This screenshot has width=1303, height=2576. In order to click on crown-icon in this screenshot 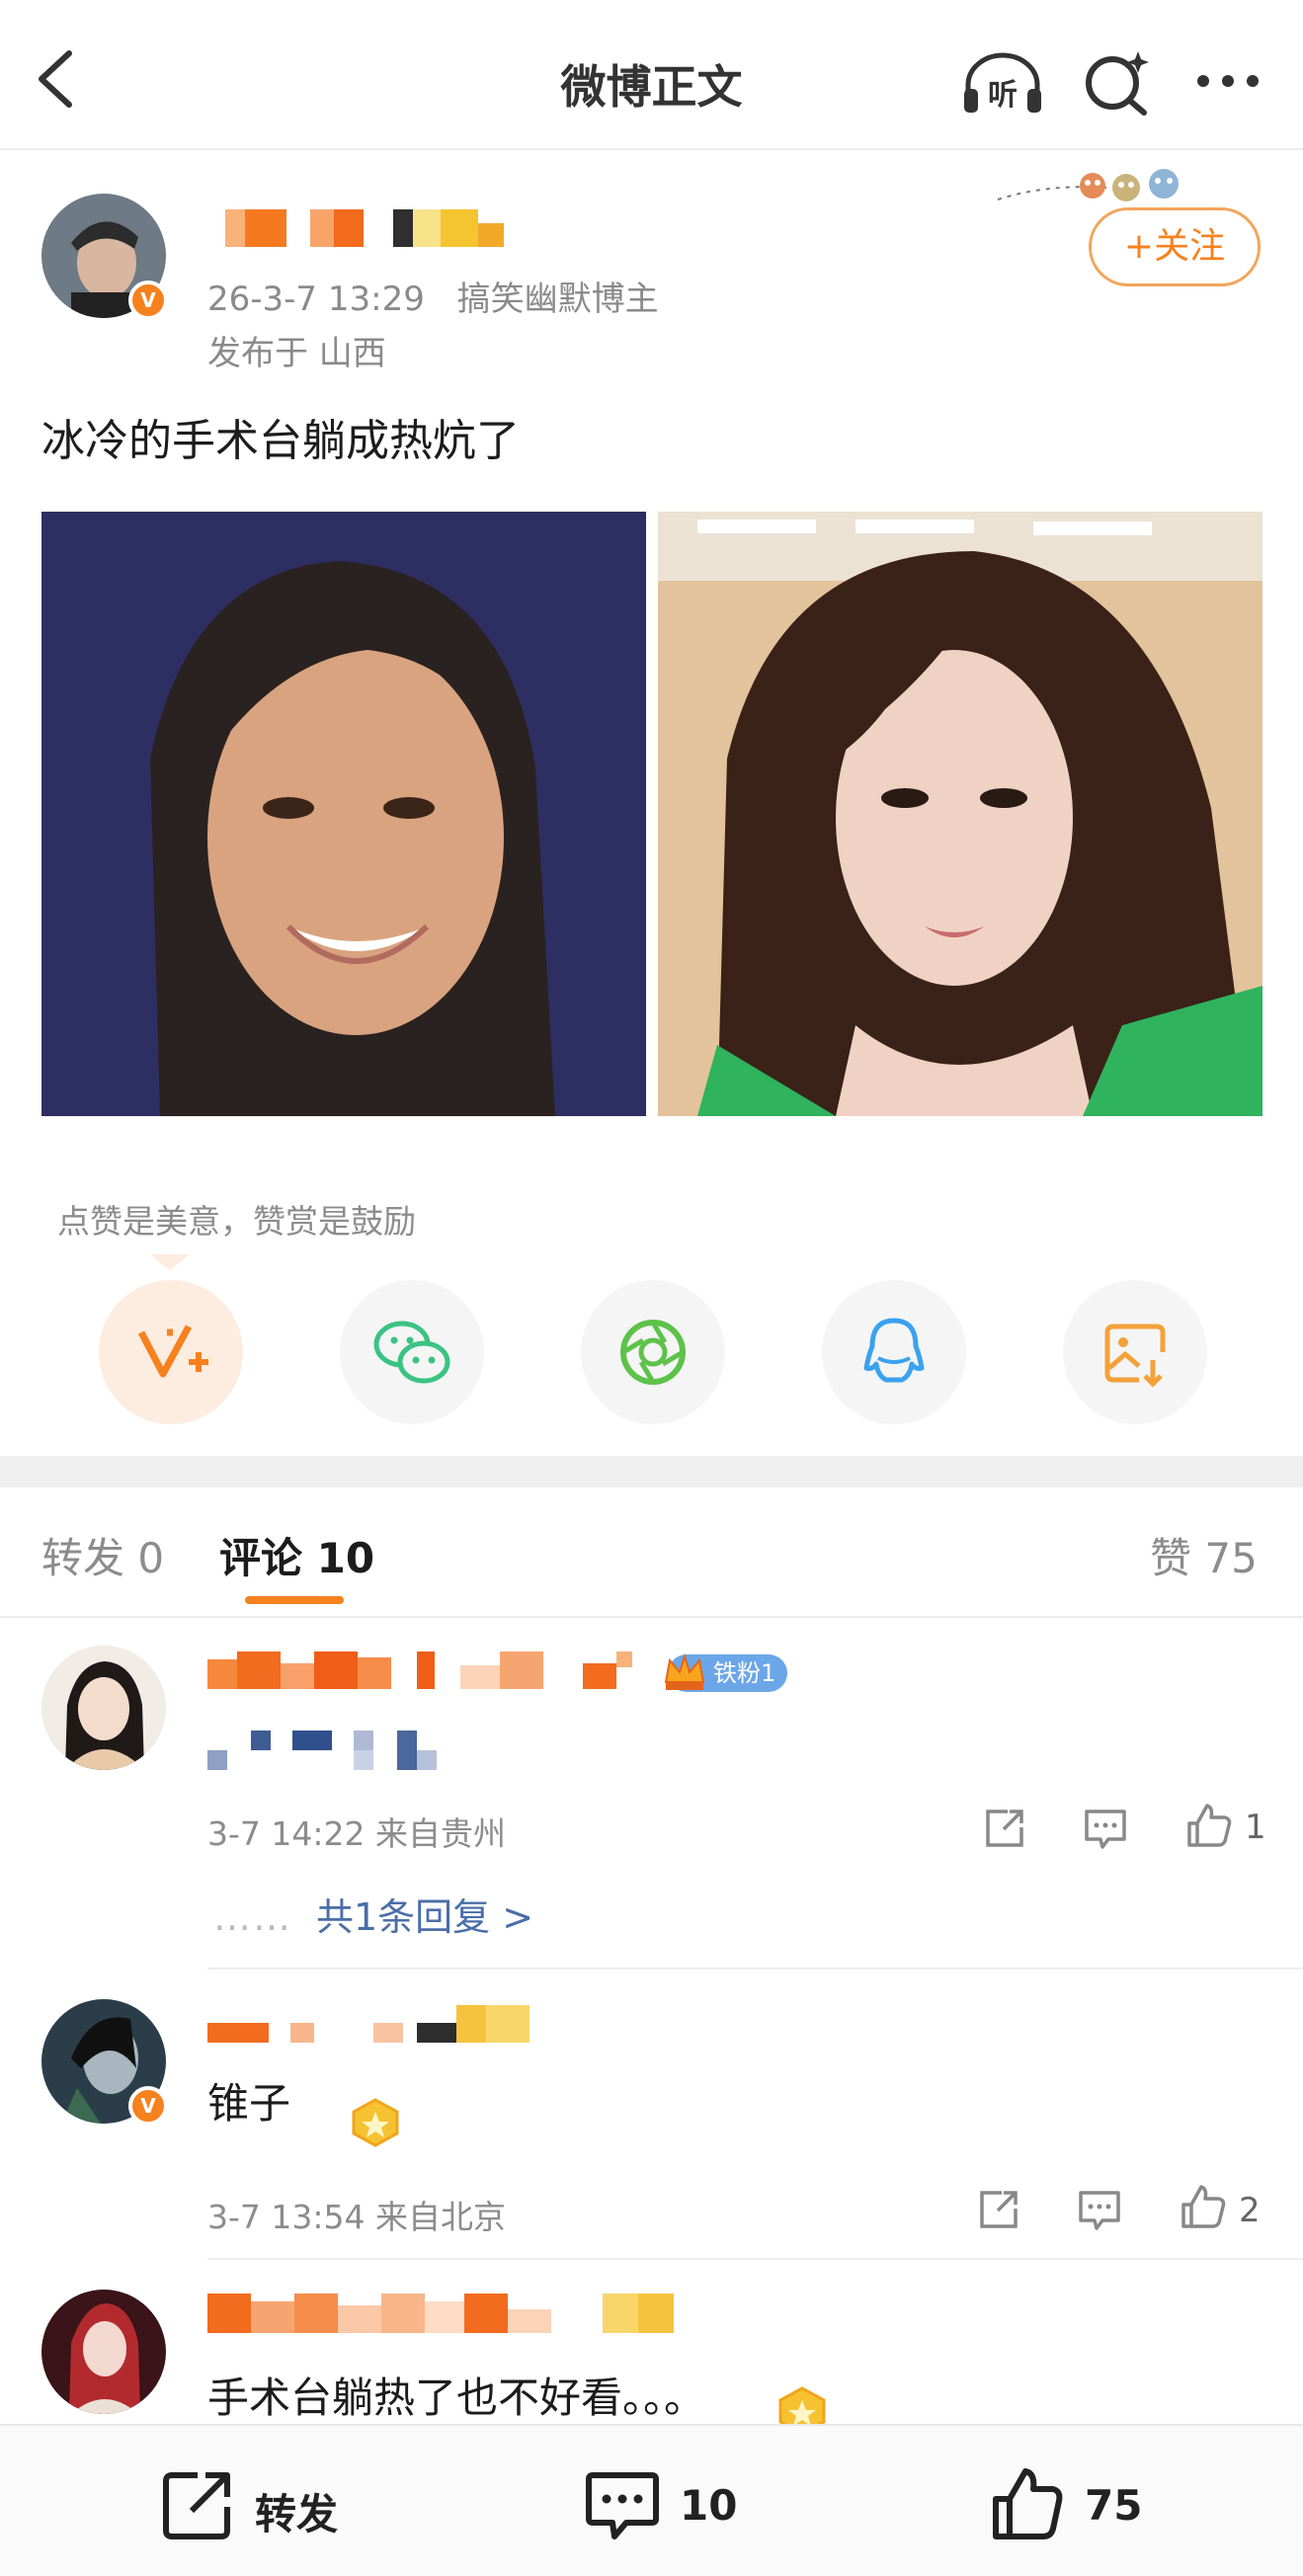, I will do `click(684, 1671)`.